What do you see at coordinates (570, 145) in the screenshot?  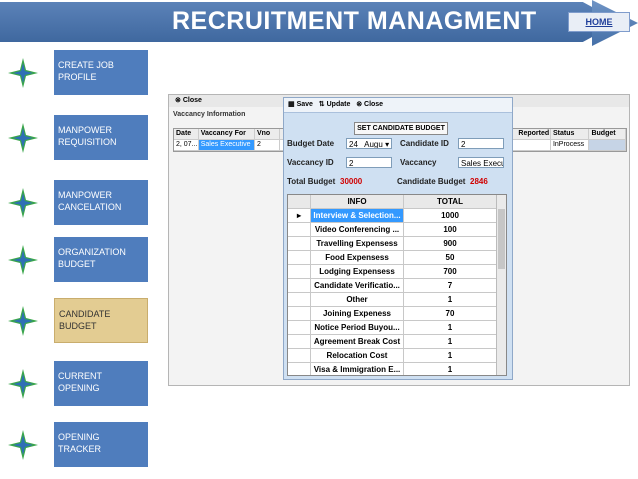 I see `cell-status: InProcess` at bounding box center [570, 145].